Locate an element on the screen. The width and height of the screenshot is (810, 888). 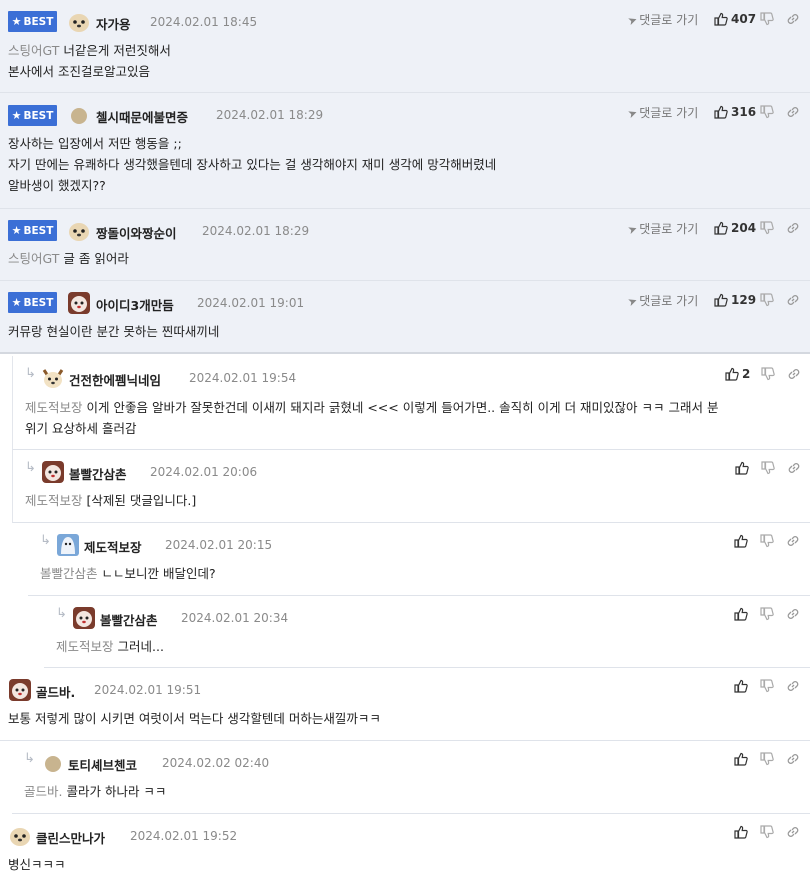
comment-line: 골드바. 콜라가 하나라 ㅋㅋ is located at coordinates (95, 791).